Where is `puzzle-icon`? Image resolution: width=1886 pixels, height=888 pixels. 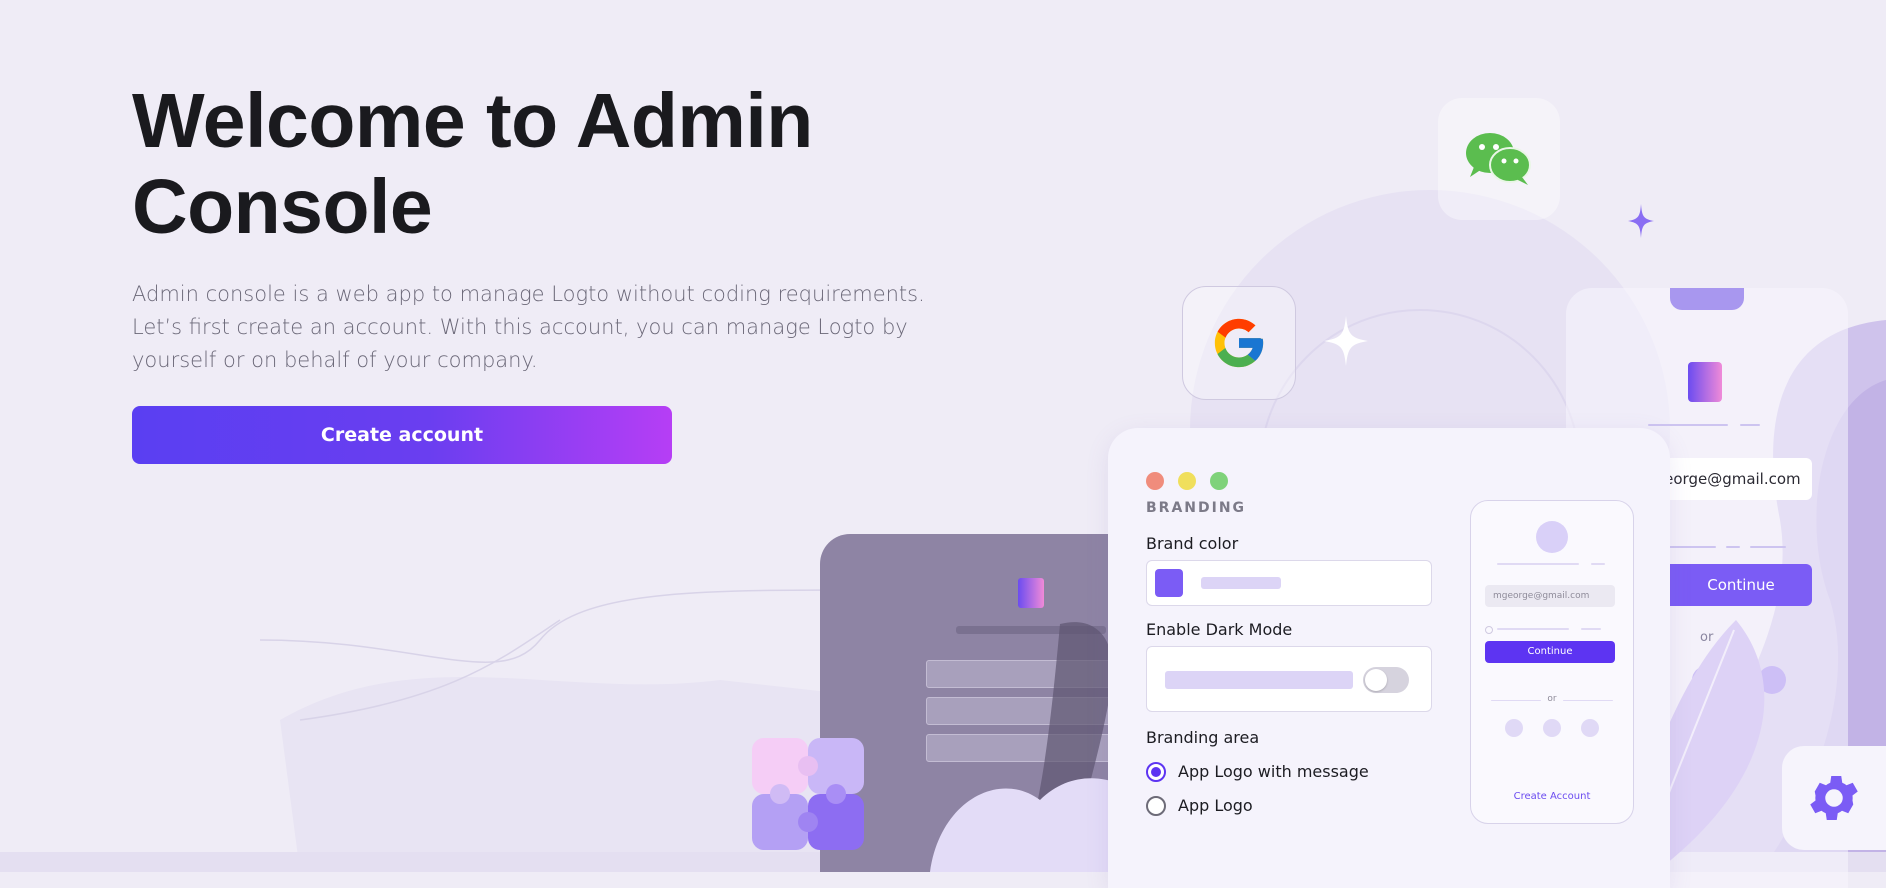 puzzle-icon is located at coordinates (808, 794).